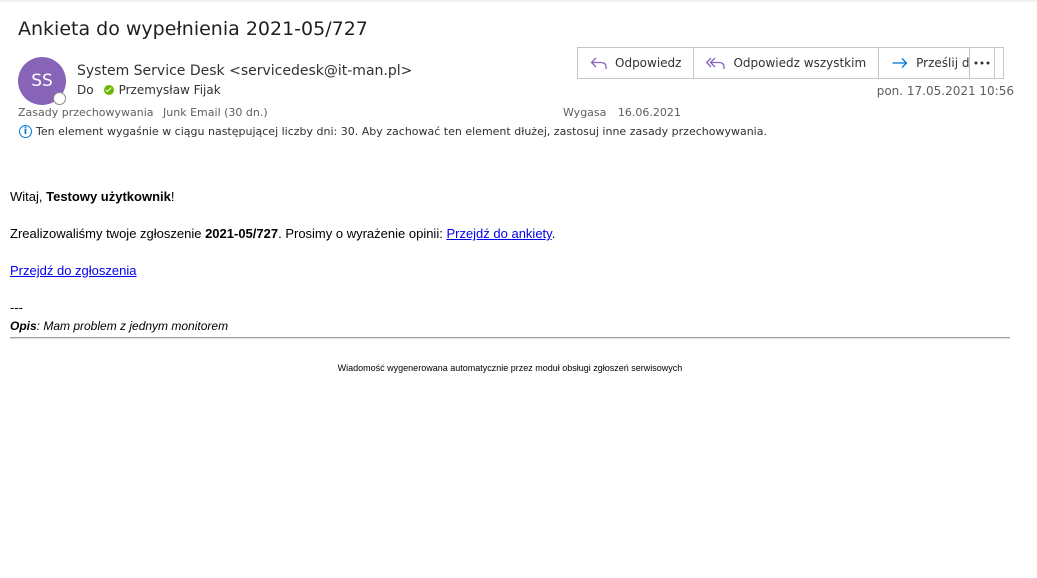  Describe the element at coordinates (108, 90) in the screenshot. I see `available-check-icon` at that location.